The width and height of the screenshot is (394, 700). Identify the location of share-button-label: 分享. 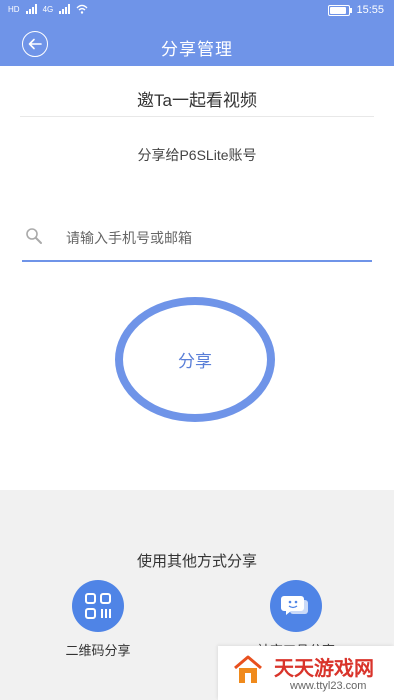
(195, 361).